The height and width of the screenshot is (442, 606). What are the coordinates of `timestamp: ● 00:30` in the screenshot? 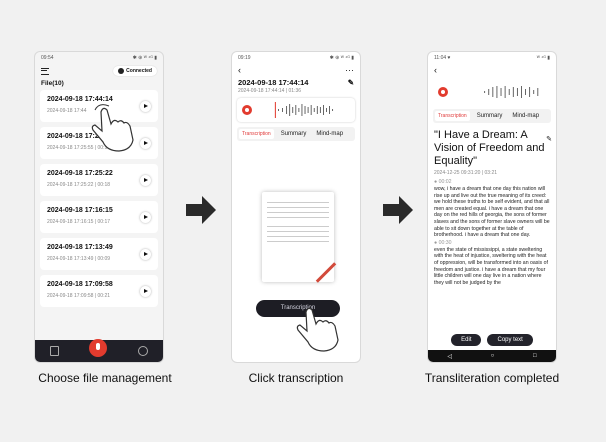 It's located at (492, 243).